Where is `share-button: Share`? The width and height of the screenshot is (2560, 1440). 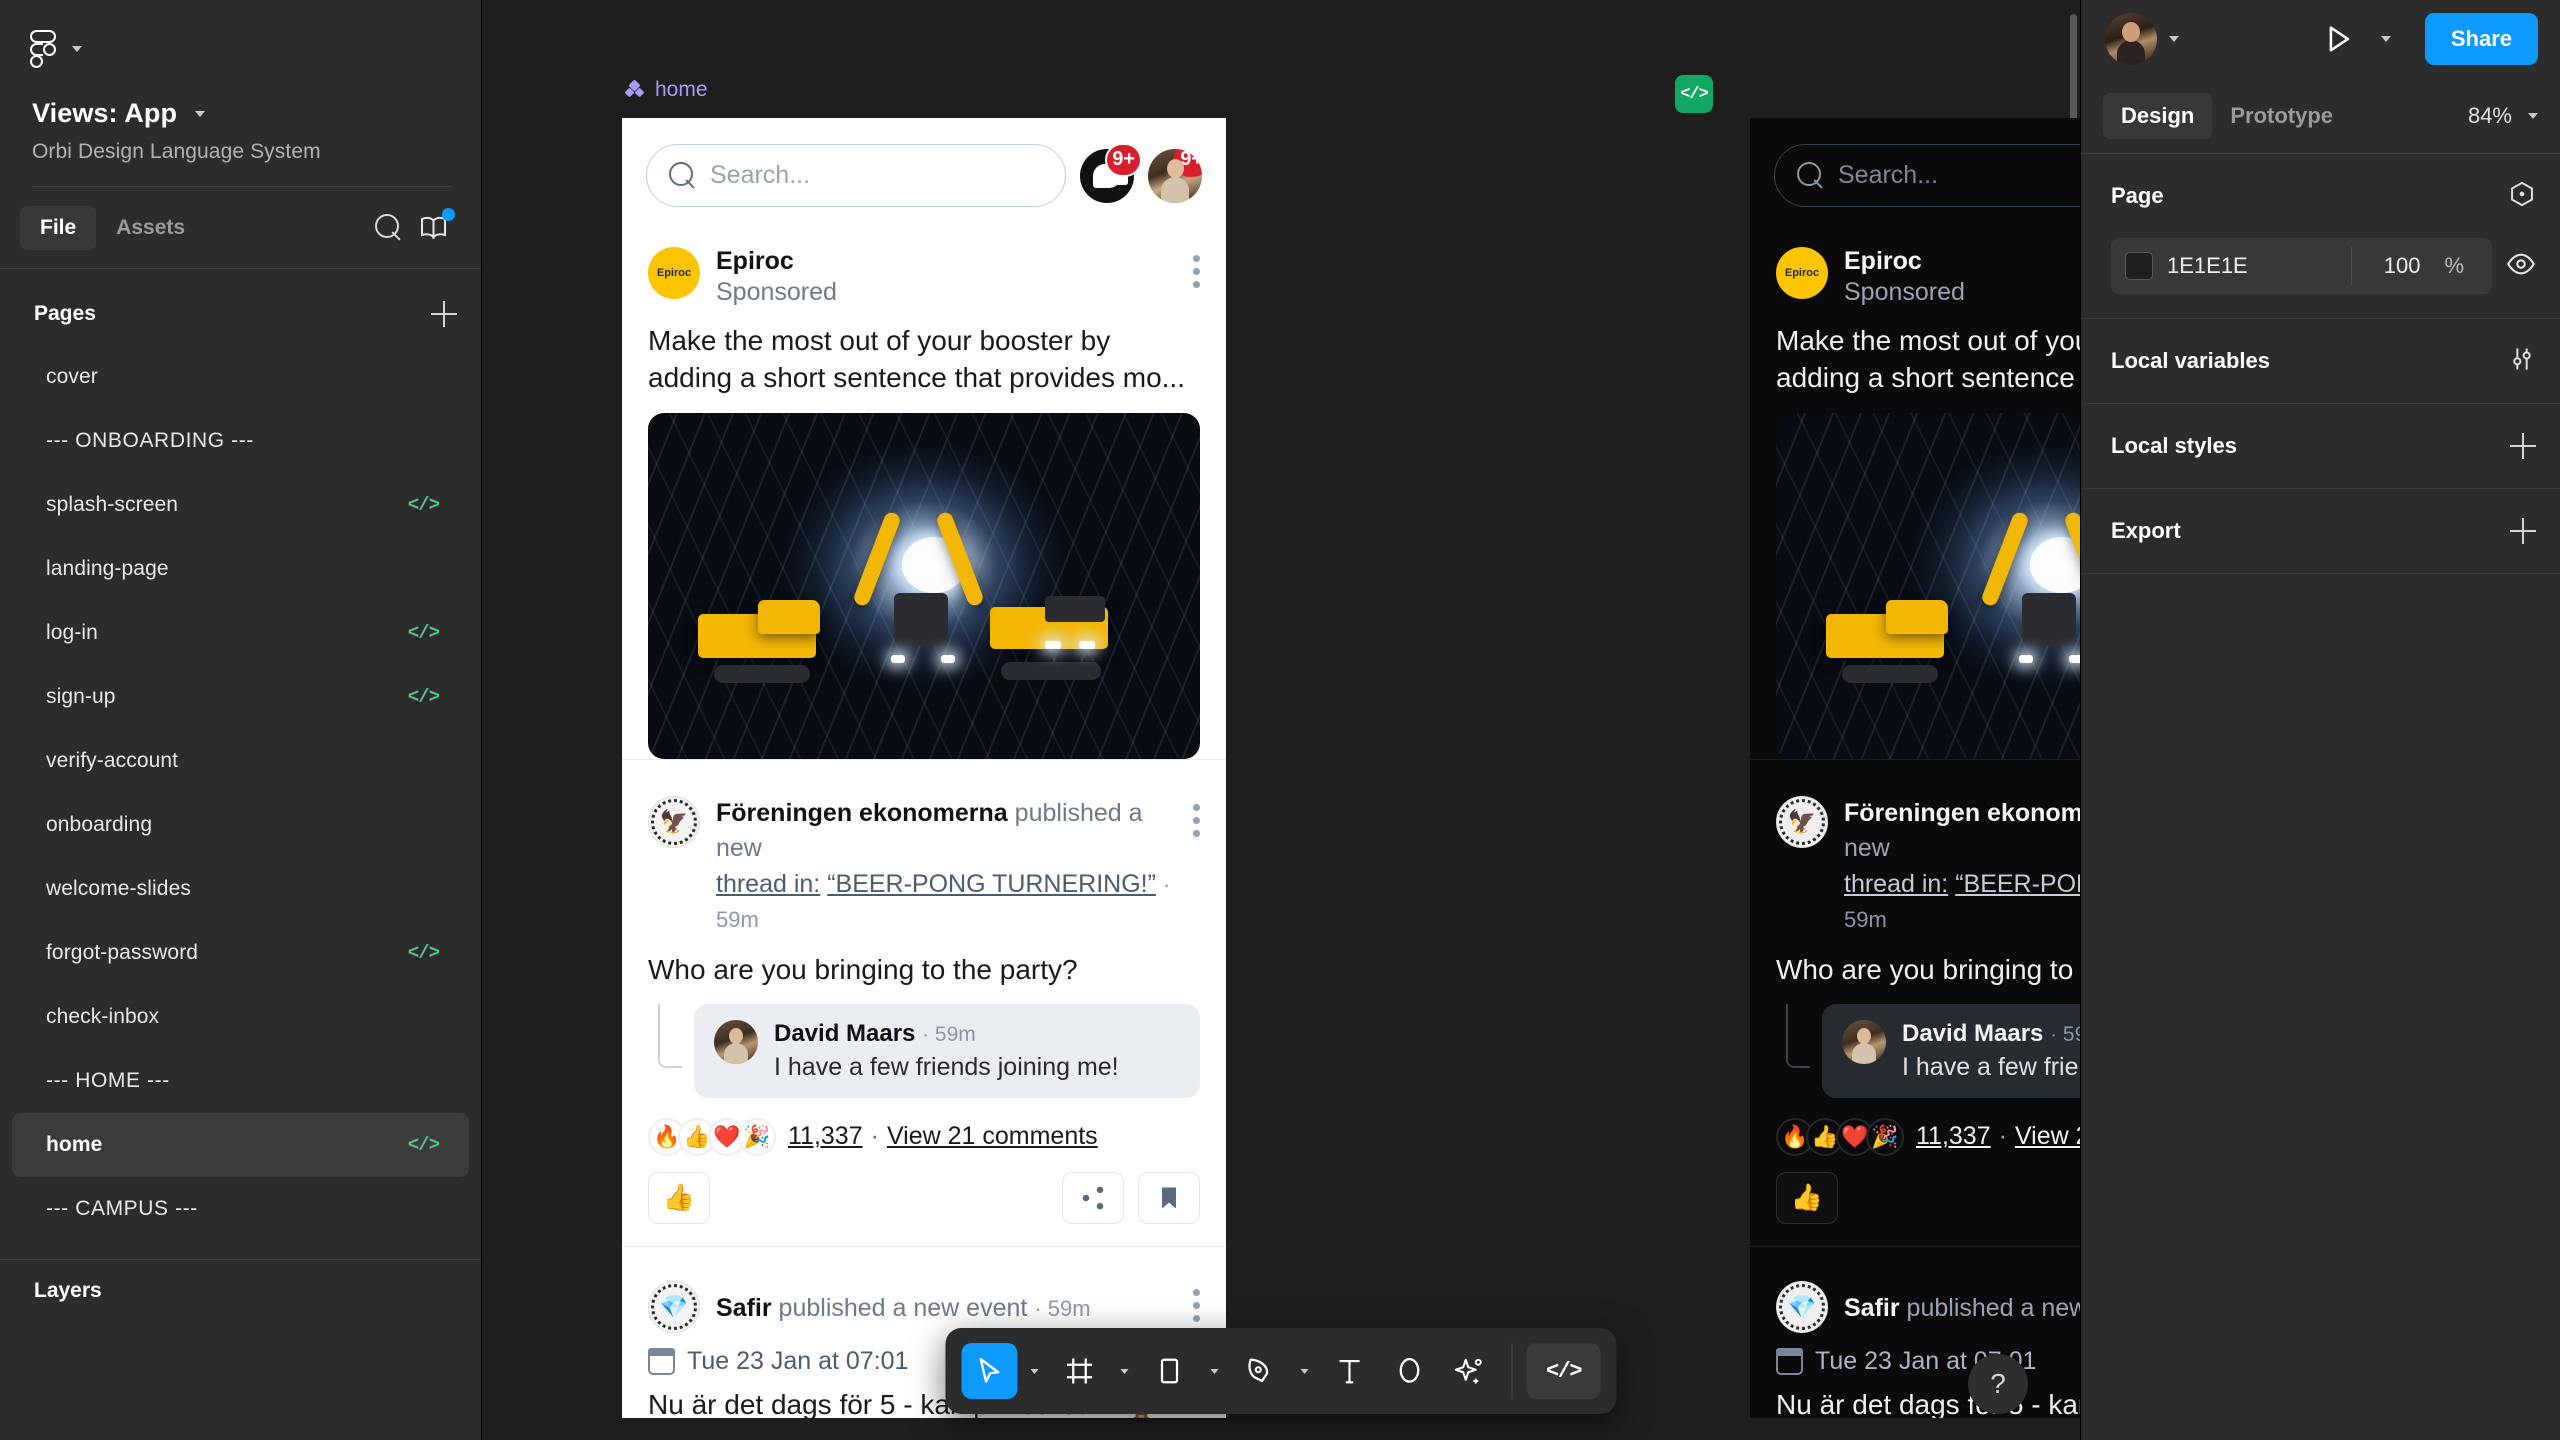
share-button: Share is located at coordinates (2481, 39).